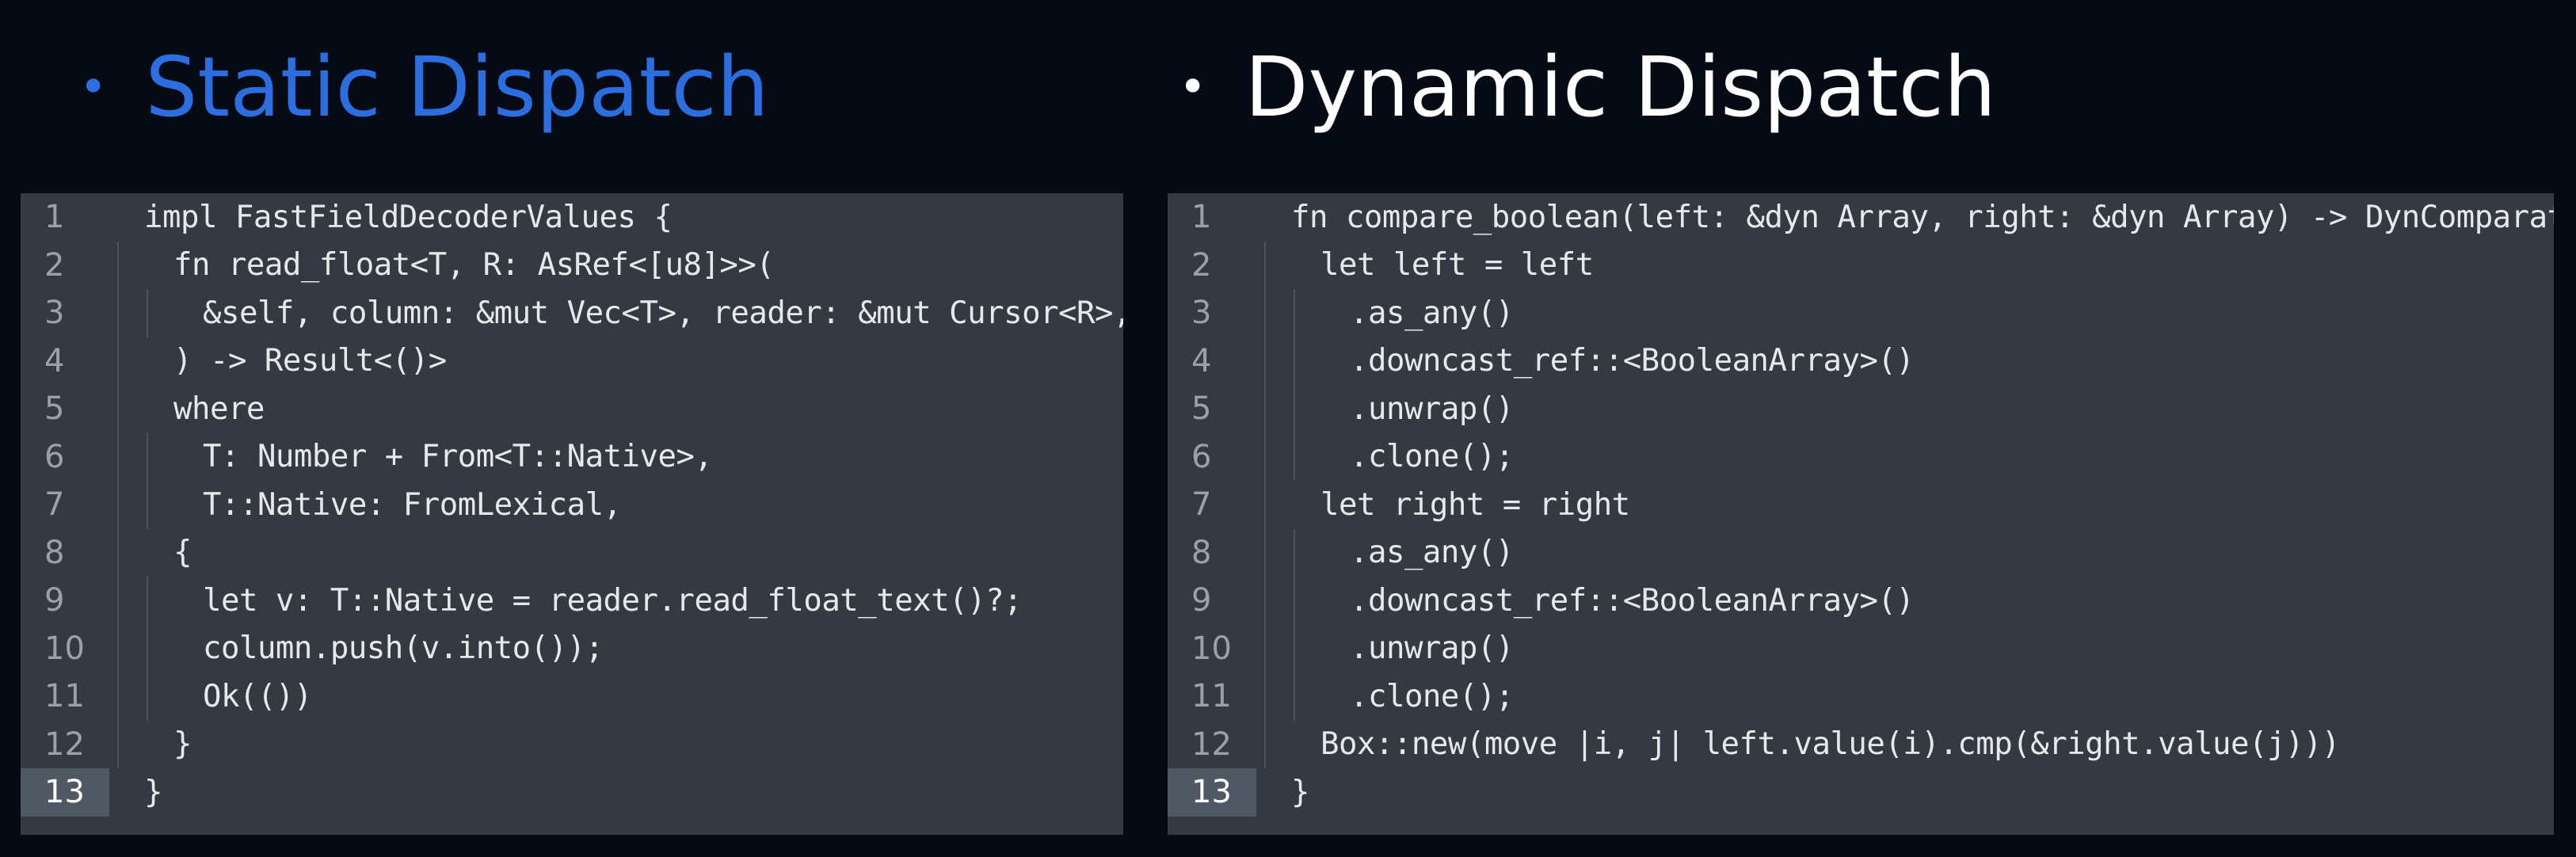 This screenshot has height=857, width=2576. What do you see at coordinates (1861, 456) in the screenshot?
I see `dynamic-code-line: 6 .clone();` at bounding box center [1861, 456].